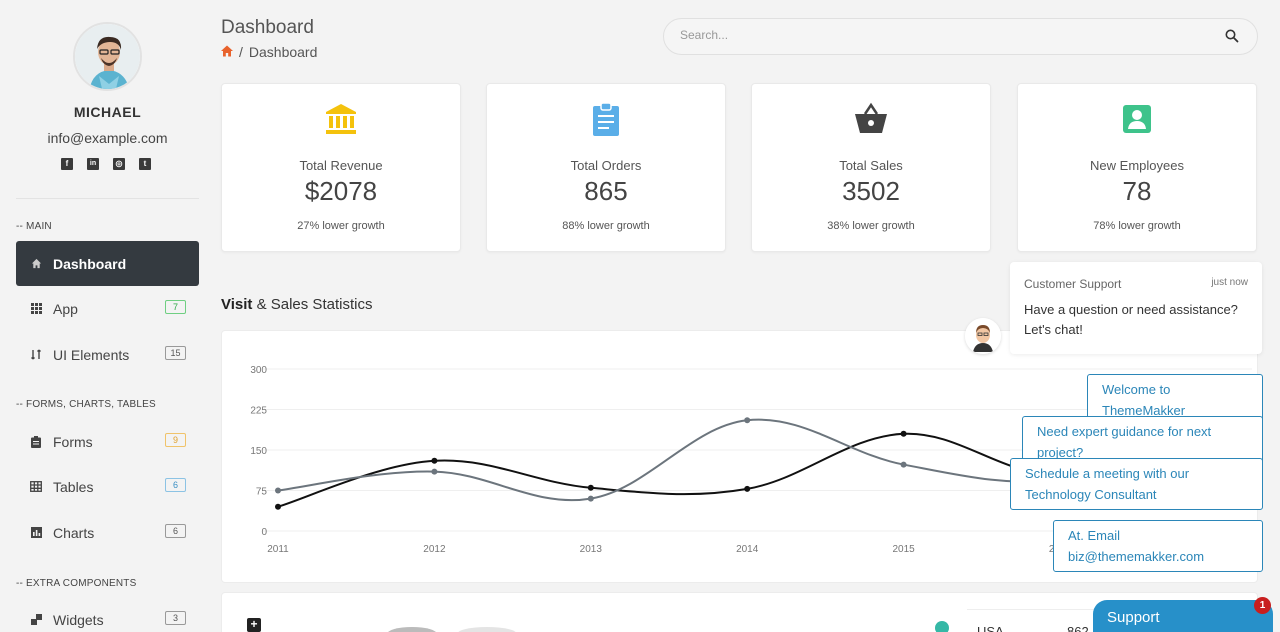  I want to click on card-value: 3502, so click(871, 191).